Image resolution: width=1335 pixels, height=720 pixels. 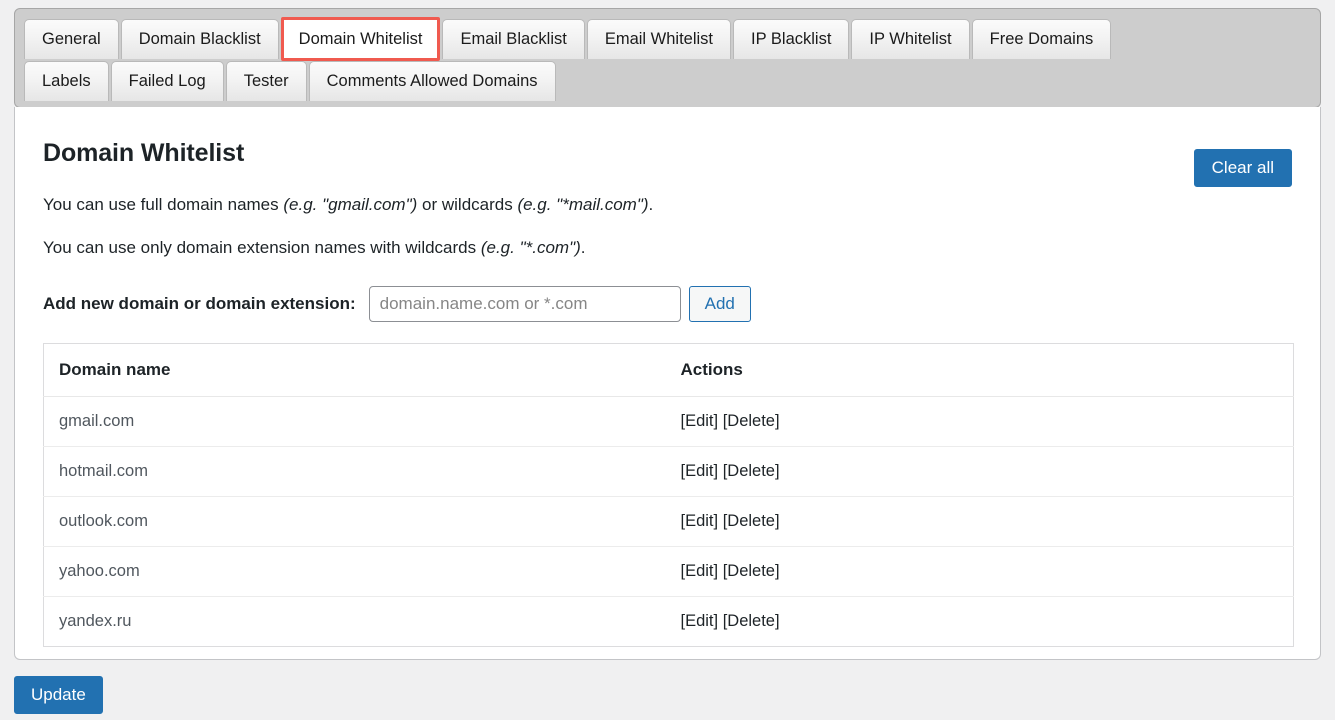 What do you see at coordinates (651, 204) in the screenshot?
I see `hint1-suffix: .` at bounding box center [651, 204].